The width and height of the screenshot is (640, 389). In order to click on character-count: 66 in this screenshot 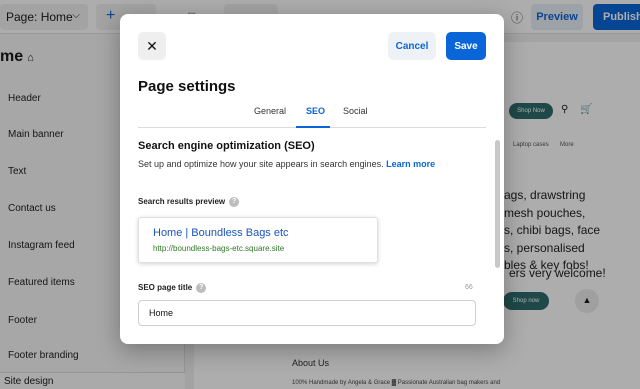, I will do `click(469, 287)`.